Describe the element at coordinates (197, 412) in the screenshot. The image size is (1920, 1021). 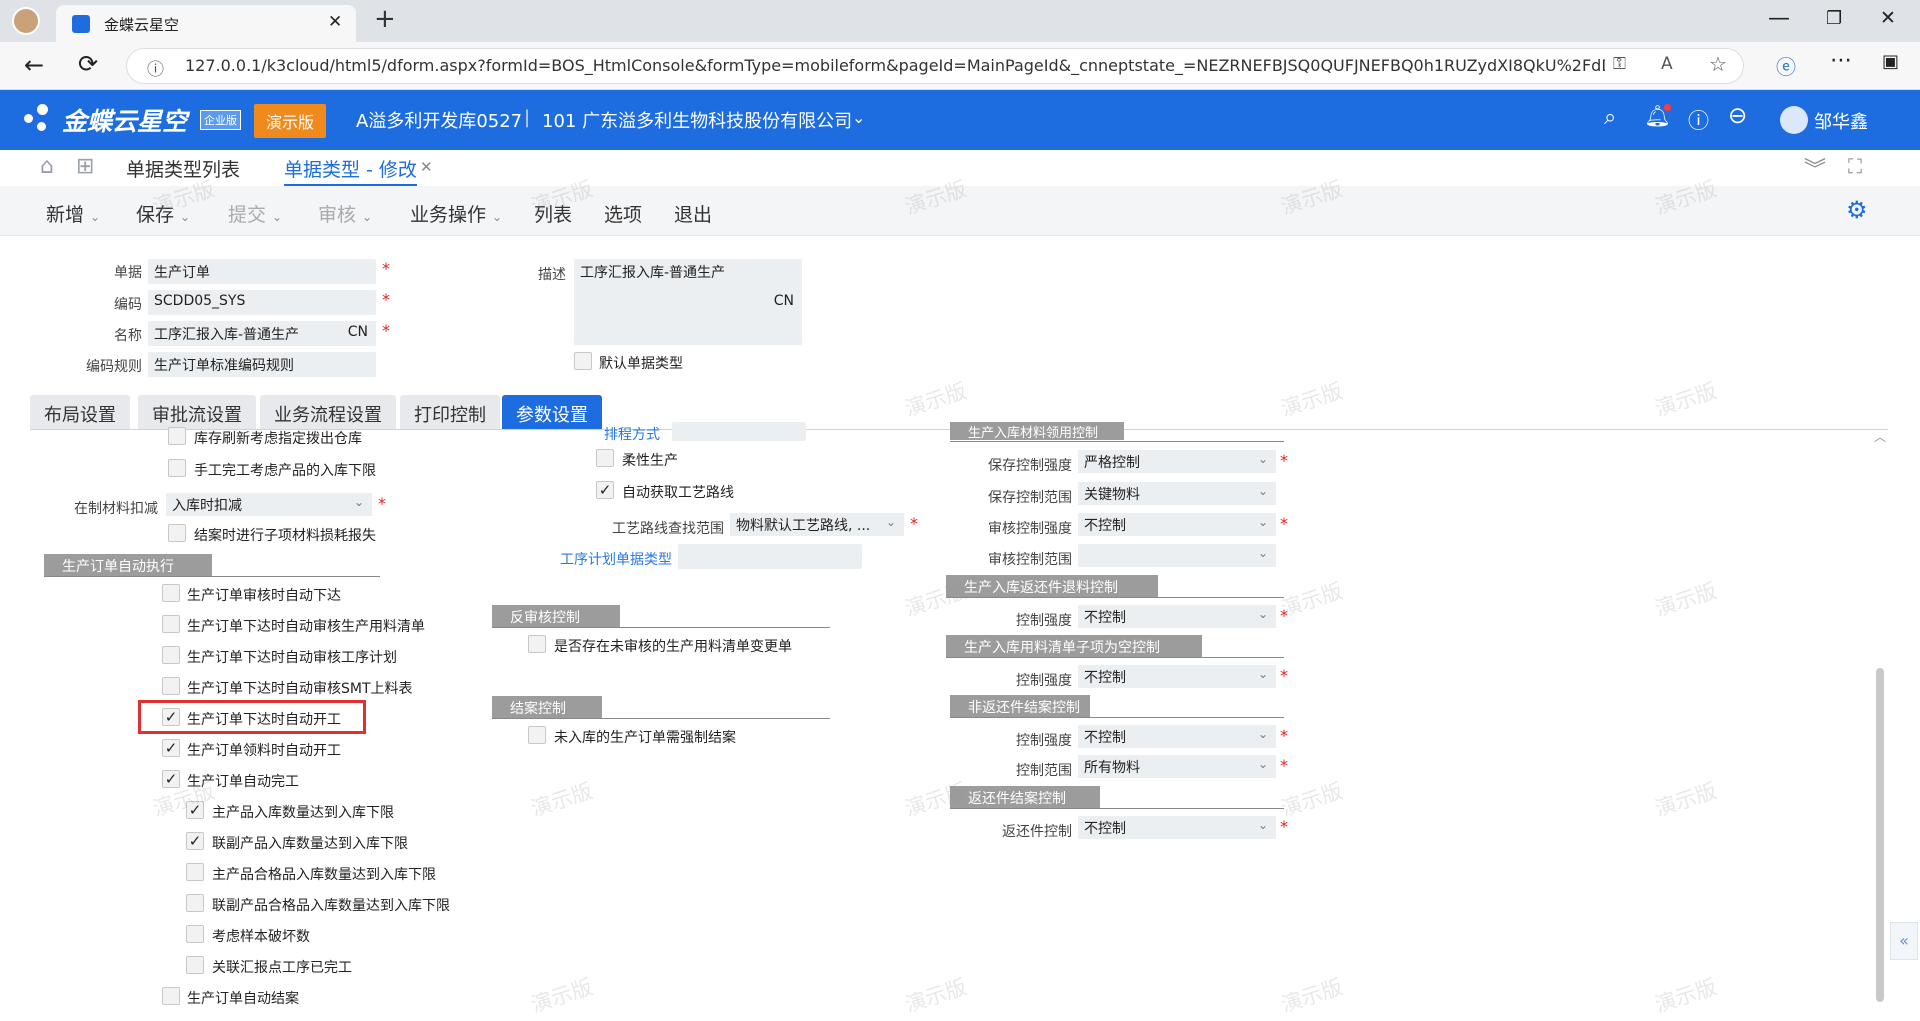
I see `tab-approval: 审批流设置` at that location.